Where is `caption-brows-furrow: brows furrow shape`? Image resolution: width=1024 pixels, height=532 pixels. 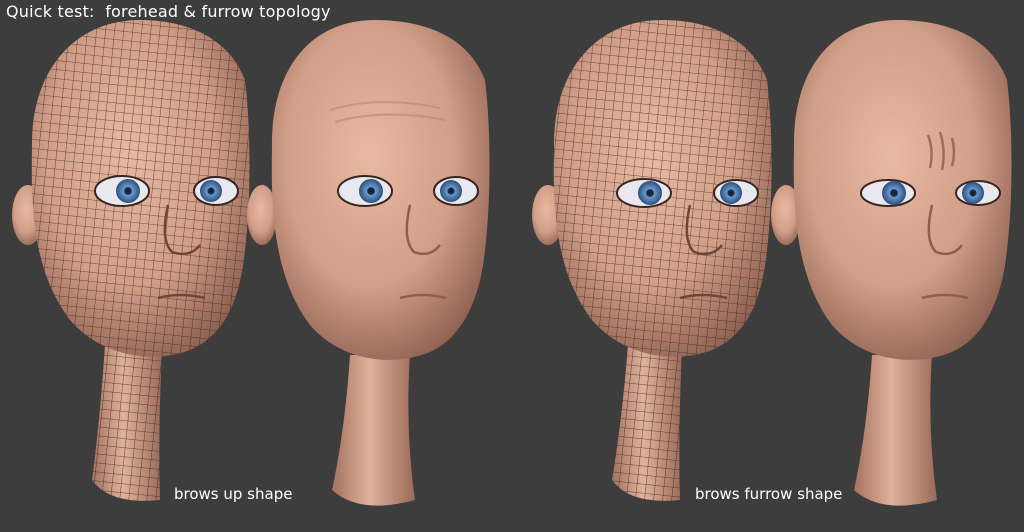 caption-brows-furrow: brows furrow shape is located at coordinates (769, 494).